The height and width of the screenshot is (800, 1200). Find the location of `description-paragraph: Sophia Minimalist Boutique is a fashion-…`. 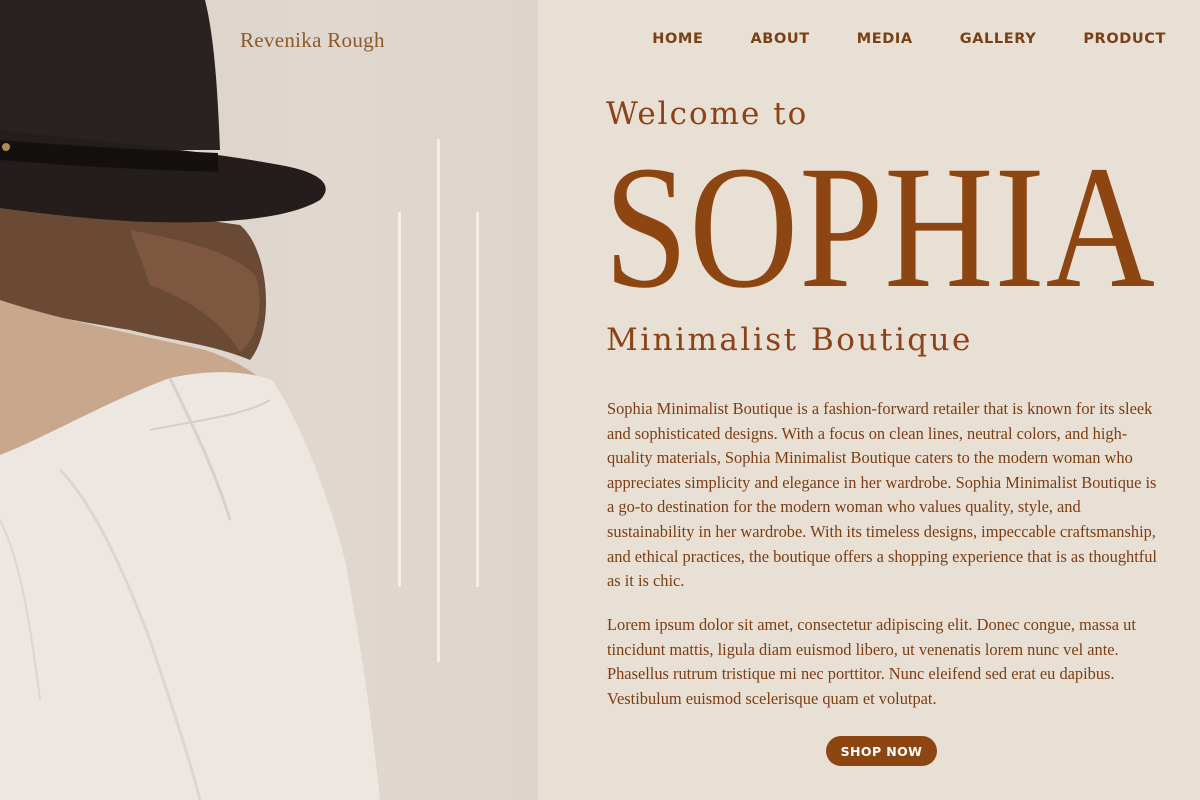

description-paragraph: Sophia Minimalist Boutique is a fashion-… is located at coordinates (882, 495).